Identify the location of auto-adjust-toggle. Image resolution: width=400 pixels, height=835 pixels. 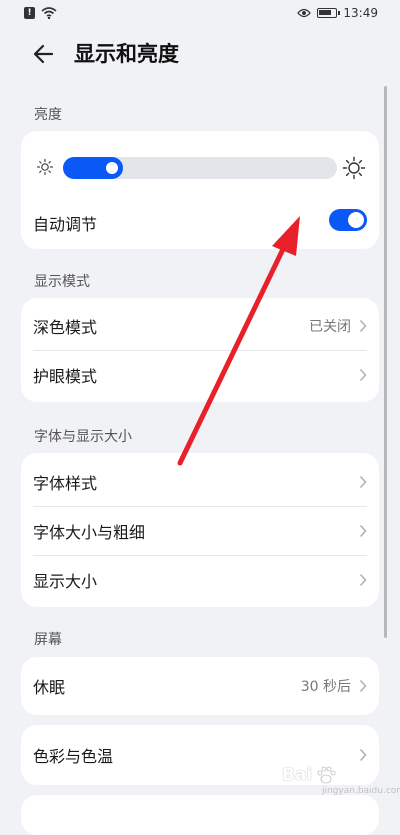
(348, 220).